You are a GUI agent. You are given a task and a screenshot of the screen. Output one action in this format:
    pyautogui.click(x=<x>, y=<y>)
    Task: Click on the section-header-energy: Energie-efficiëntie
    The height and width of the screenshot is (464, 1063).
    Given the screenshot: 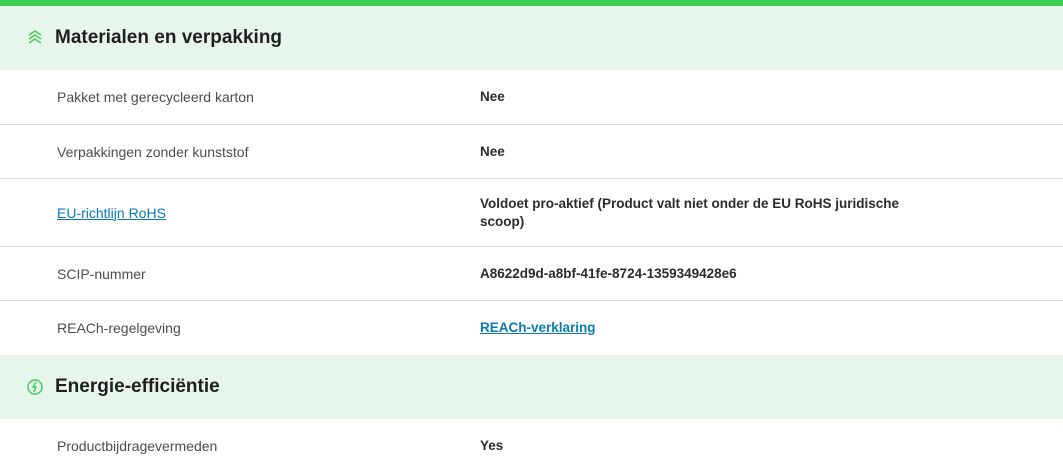 What is the action you would take?
    pyautogui.click(x=531, y=387)
    